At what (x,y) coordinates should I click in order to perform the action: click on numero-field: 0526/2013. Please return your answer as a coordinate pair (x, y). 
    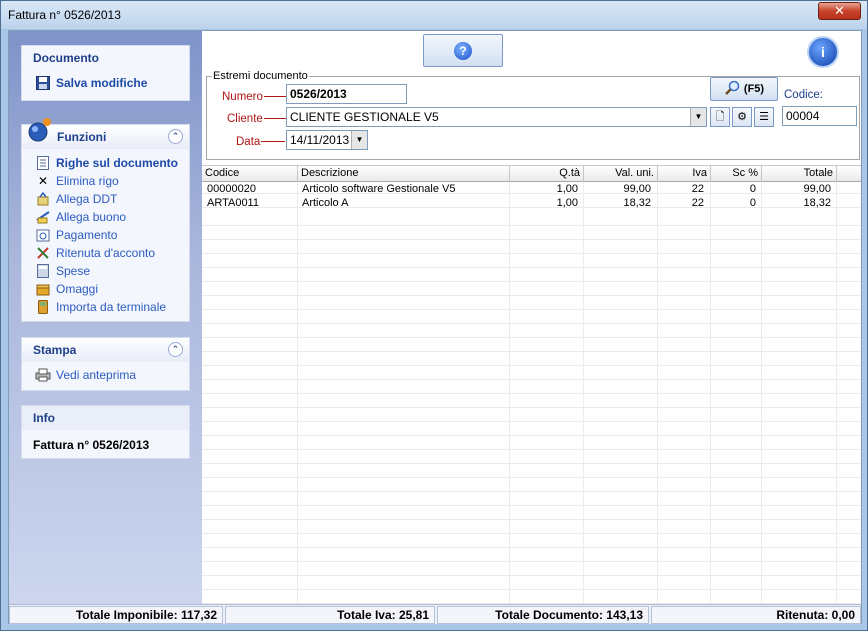
    Looking at the image, I should click on (346, 94).